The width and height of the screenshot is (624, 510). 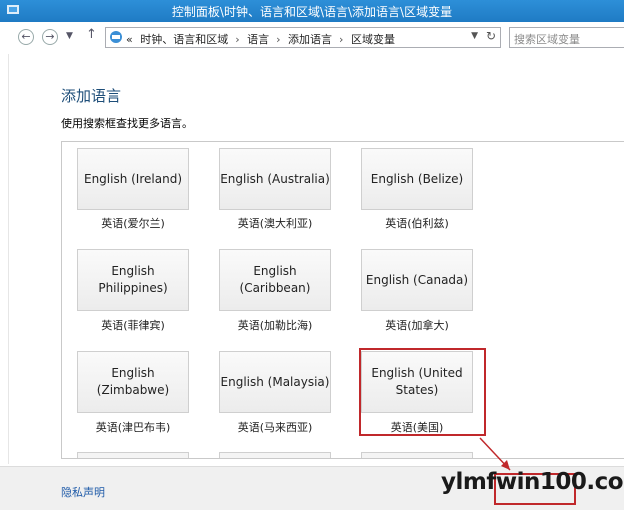 What do you see at coordinates (83, 492) in the screenshot?
I see `privacy-statement-link: 隐私声明` at bounding box center [83, 492].